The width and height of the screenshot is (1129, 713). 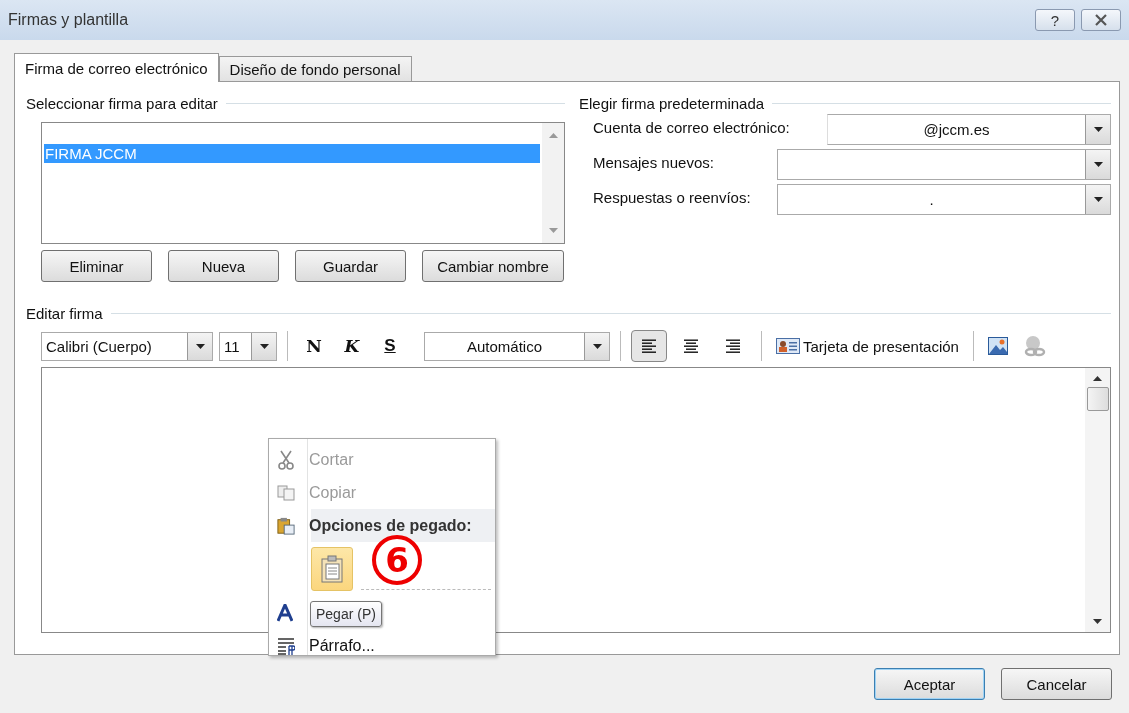 What do you see at coordinates (1056, 684) in the screenshot?
I see `dialog-button: Cancelar` at bounding box center [1056, 684].